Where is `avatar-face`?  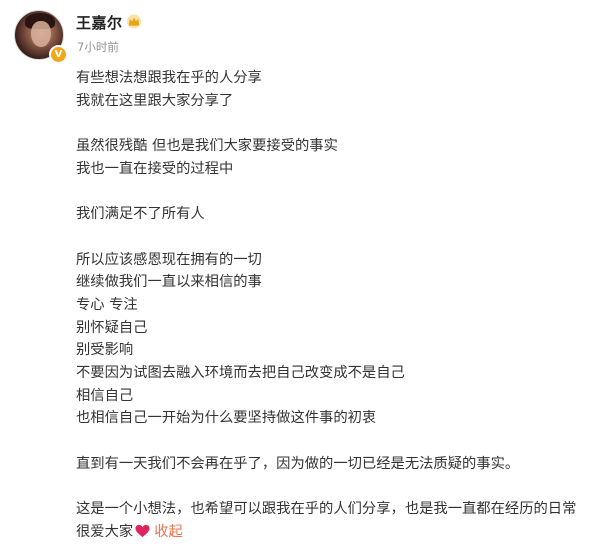 avatar-face is located at coordinates (41, 34).